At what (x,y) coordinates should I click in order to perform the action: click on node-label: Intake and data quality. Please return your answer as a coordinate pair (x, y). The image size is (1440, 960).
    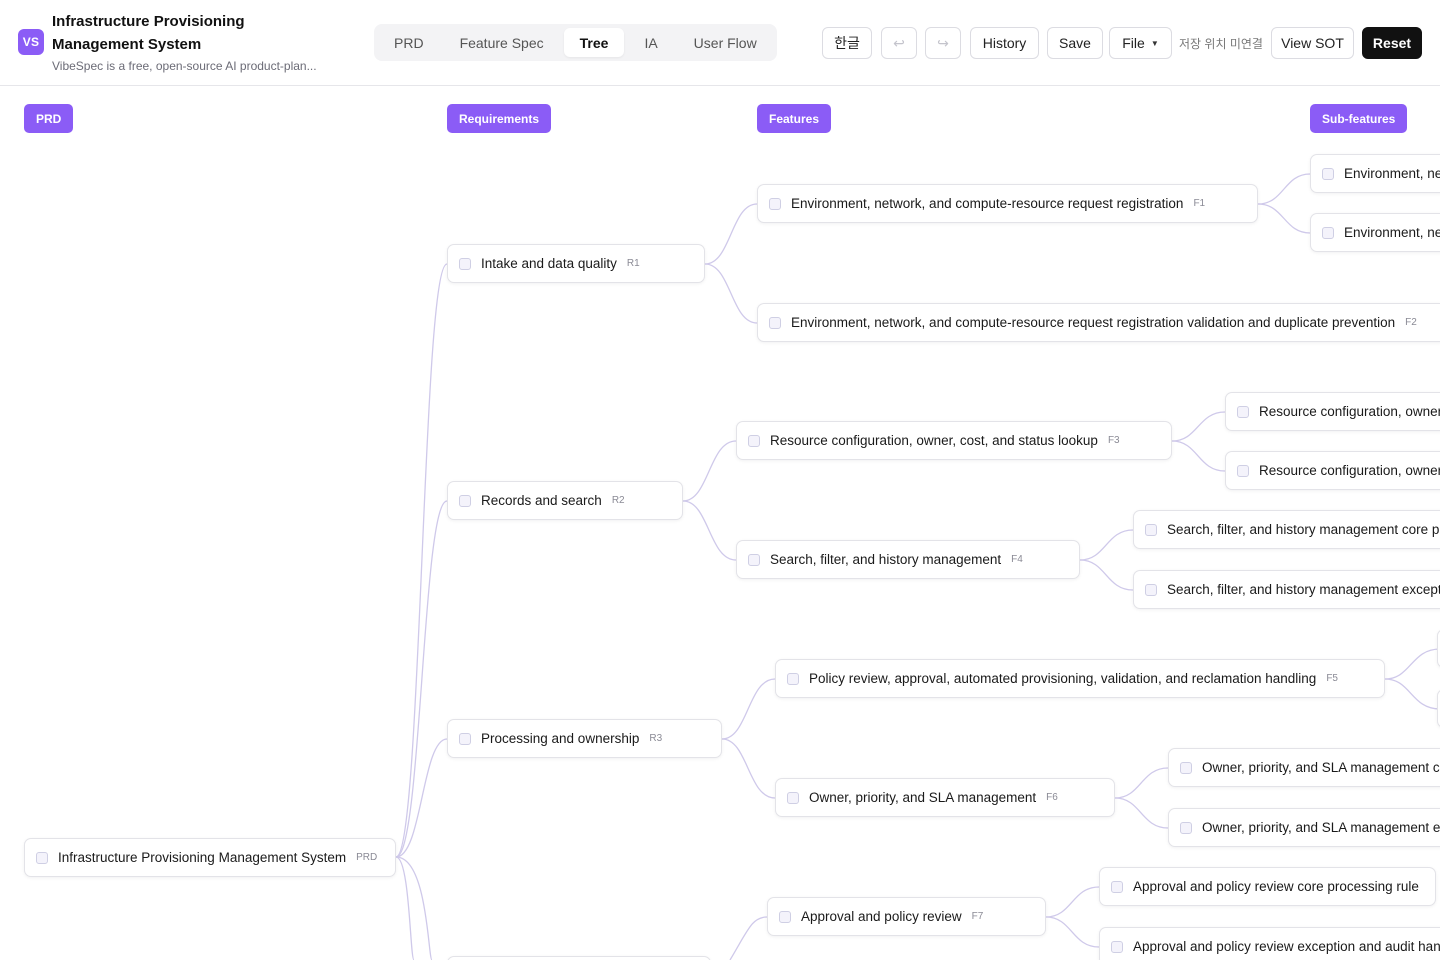
    Looking at the image, I should click on (549, 263).